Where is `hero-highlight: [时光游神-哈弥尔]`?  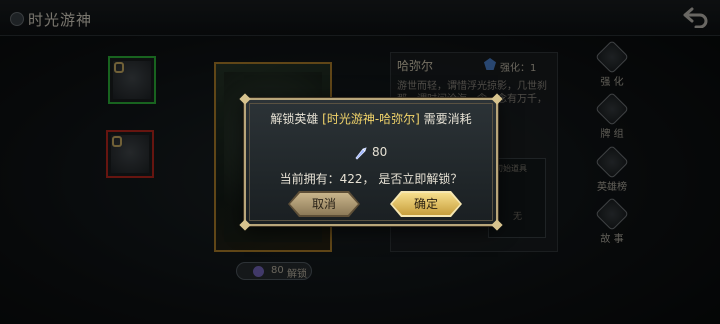
hero-highlight: [时光游神-哈弥尔] is located at coordinates (371, 119).